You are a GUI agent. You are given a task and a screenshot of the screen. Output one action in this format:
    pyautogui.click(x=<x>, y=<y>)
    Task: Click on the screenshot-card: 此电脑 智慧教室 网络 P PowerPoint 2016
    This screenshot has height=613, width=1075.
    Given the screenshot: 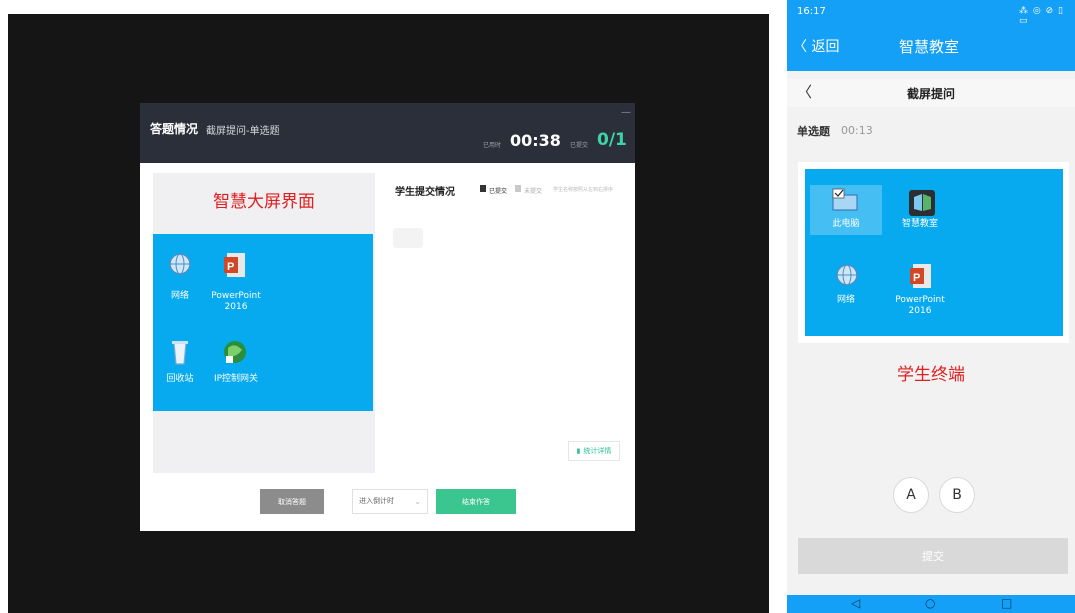 What is the action you would take?
    pyautogui.click(x=933, y=252)
    